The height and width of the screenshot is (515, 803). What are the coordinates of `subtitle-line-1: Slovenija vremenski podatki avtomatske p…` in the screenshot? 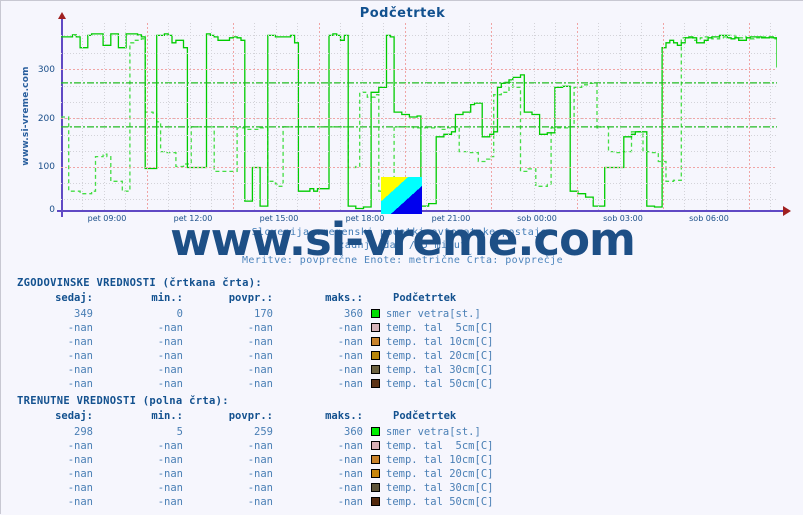 It's located at (402, 232).